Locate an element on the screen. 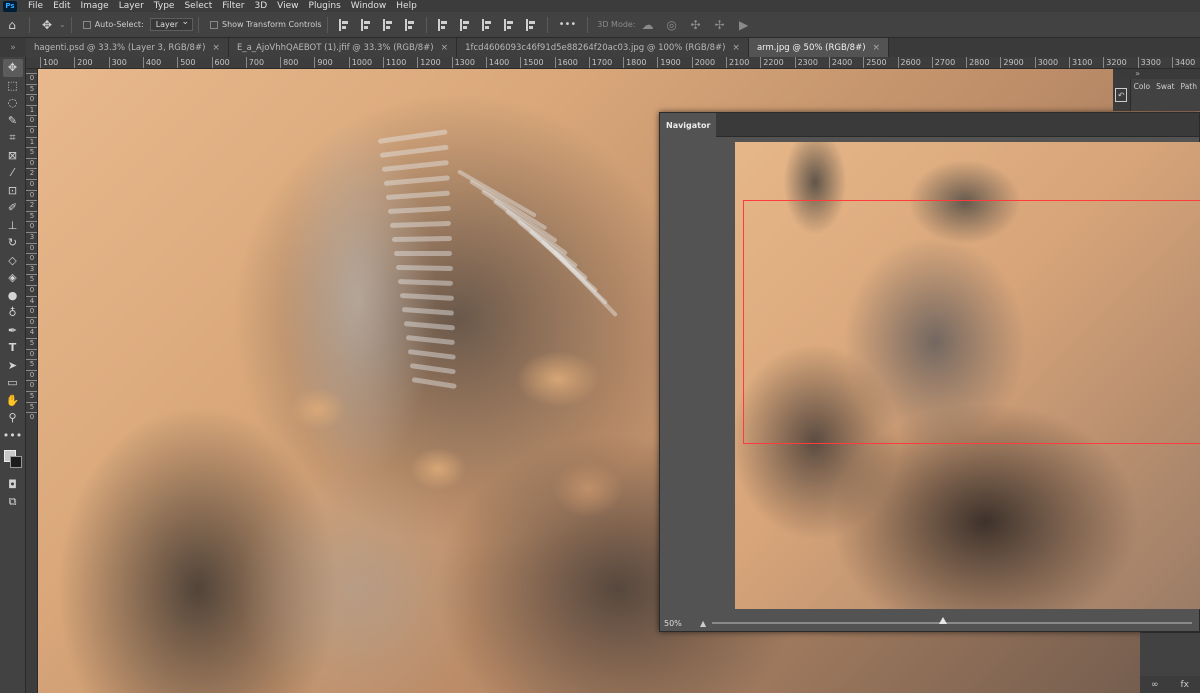 The image size is (1200, 693). crop-tool-icon: ⌗ is located at coordinates (13, 138).